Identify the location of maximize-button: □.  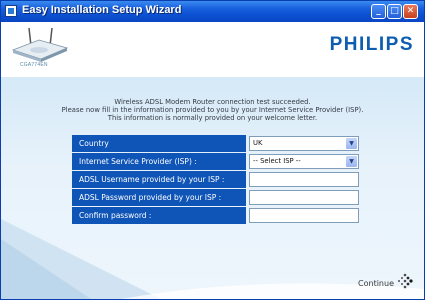
(394, 11).